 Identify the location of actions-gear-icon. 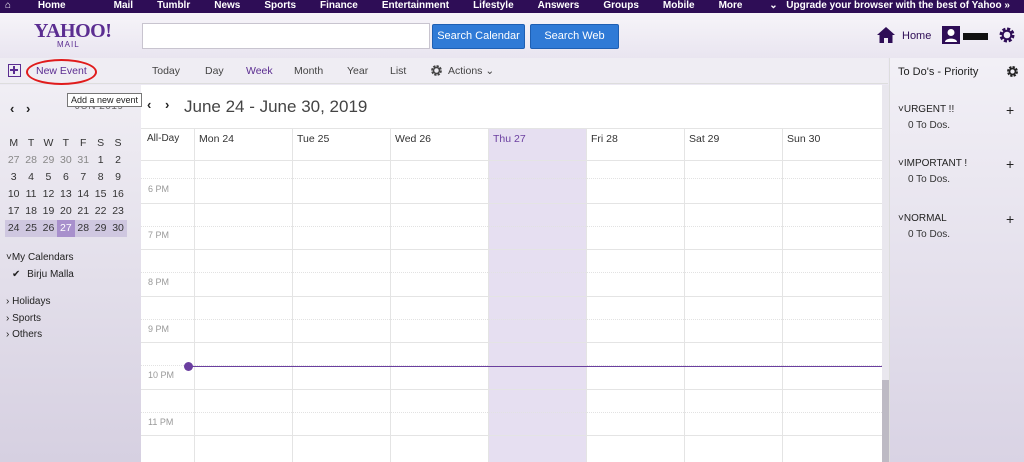
(436, 70).